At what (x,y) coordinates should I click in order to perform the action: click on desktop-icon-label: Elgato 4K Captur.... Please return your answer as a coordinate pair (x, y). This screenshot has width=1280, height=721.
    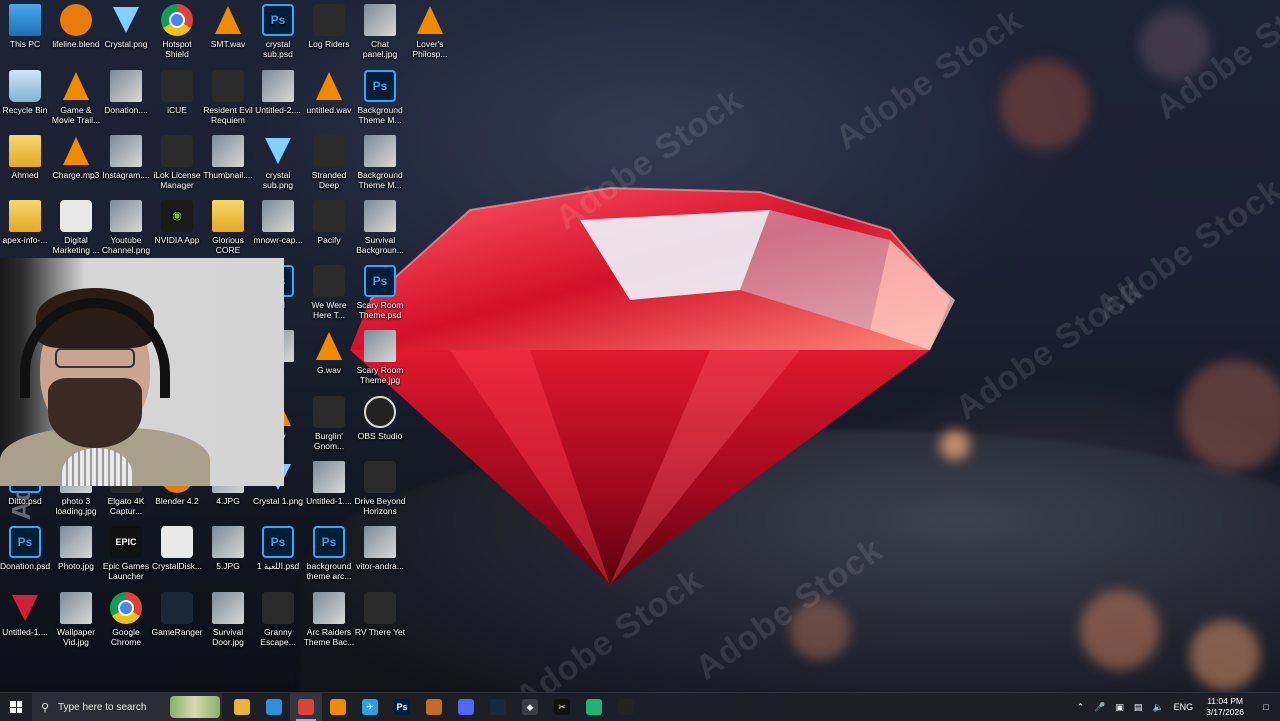
    Looking at the image, I should click on (126, 506).